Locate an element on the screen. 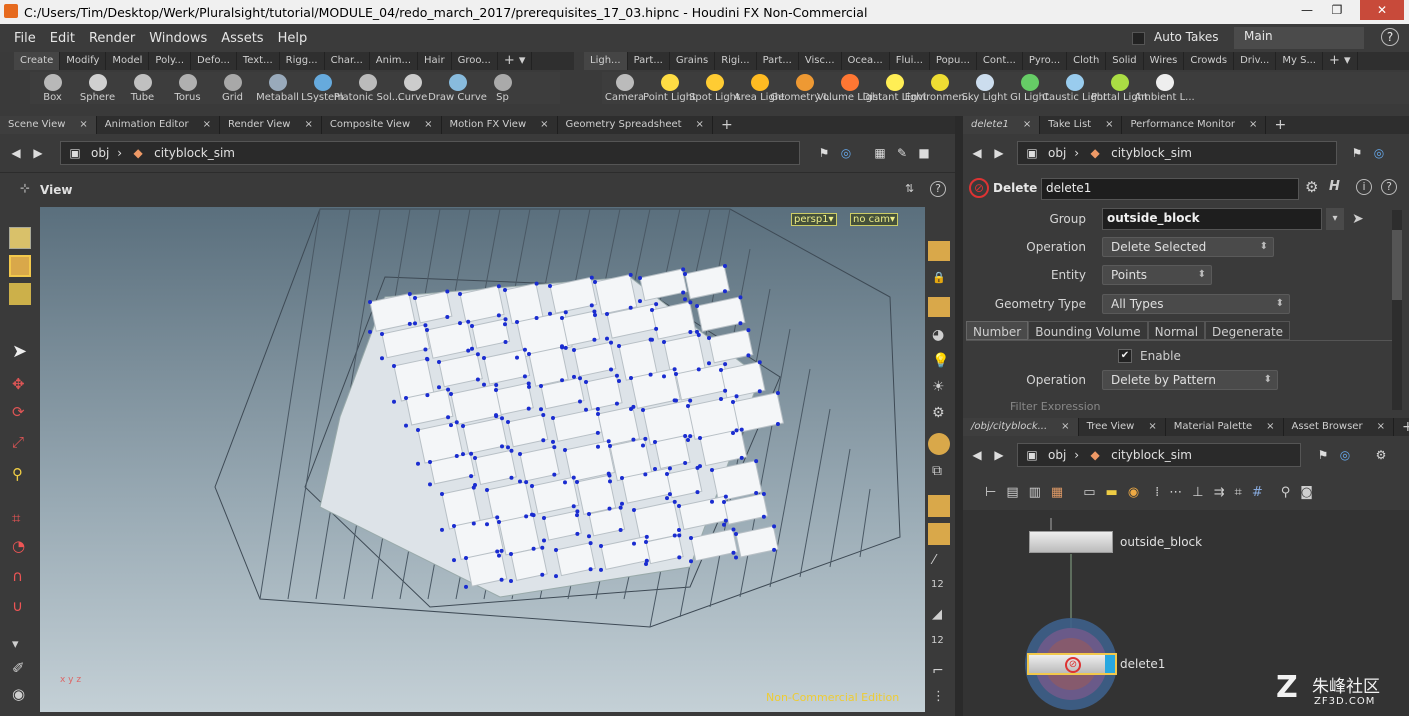 The image size is (1409, 716). menu-help: Help is located at coordinates (293, 38).